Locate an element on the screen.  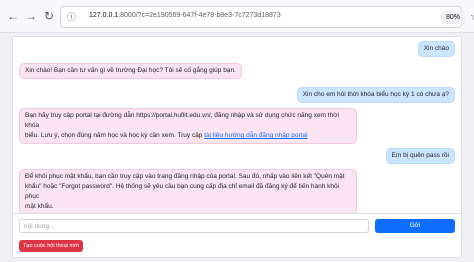
composer-divider is located at coordinates (237, 213).